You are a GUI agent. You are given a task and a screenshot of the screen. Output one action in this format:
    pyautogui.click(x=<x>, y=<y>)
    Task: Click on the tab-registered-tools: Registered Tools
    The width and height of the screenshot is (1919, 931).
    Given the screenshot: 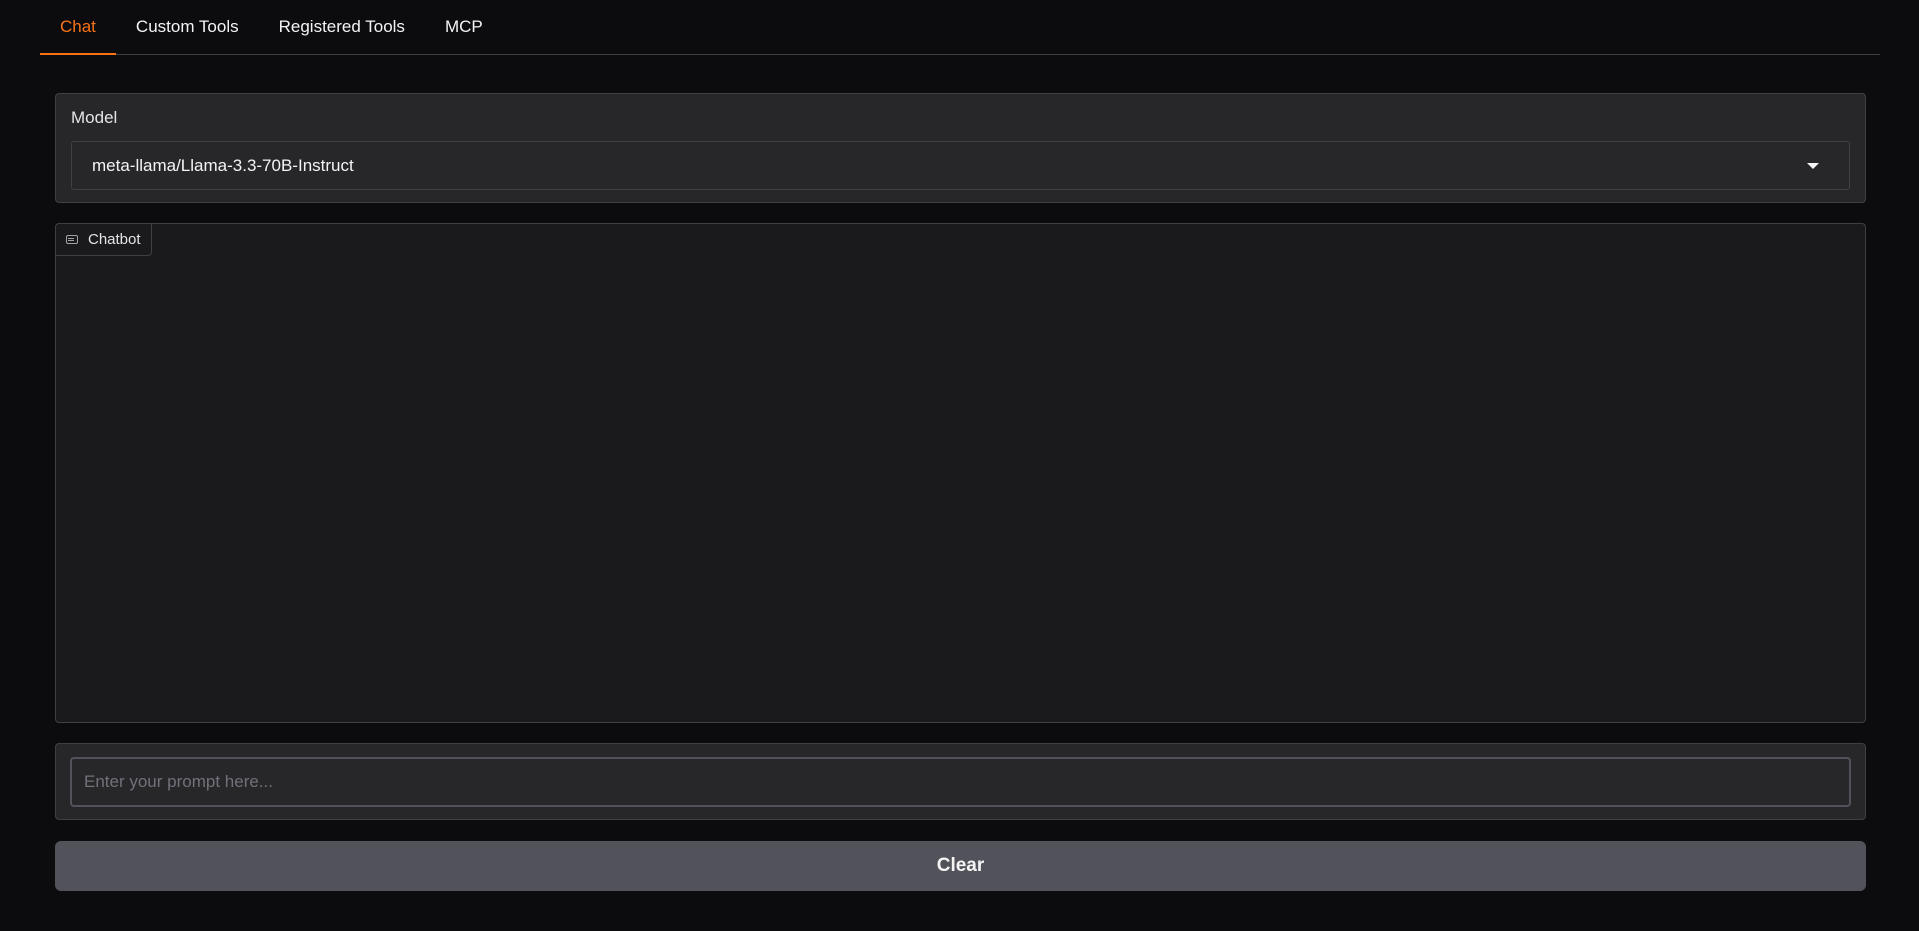 What is the action you would take?
    pyautogui.click(x=342, y=27)
    